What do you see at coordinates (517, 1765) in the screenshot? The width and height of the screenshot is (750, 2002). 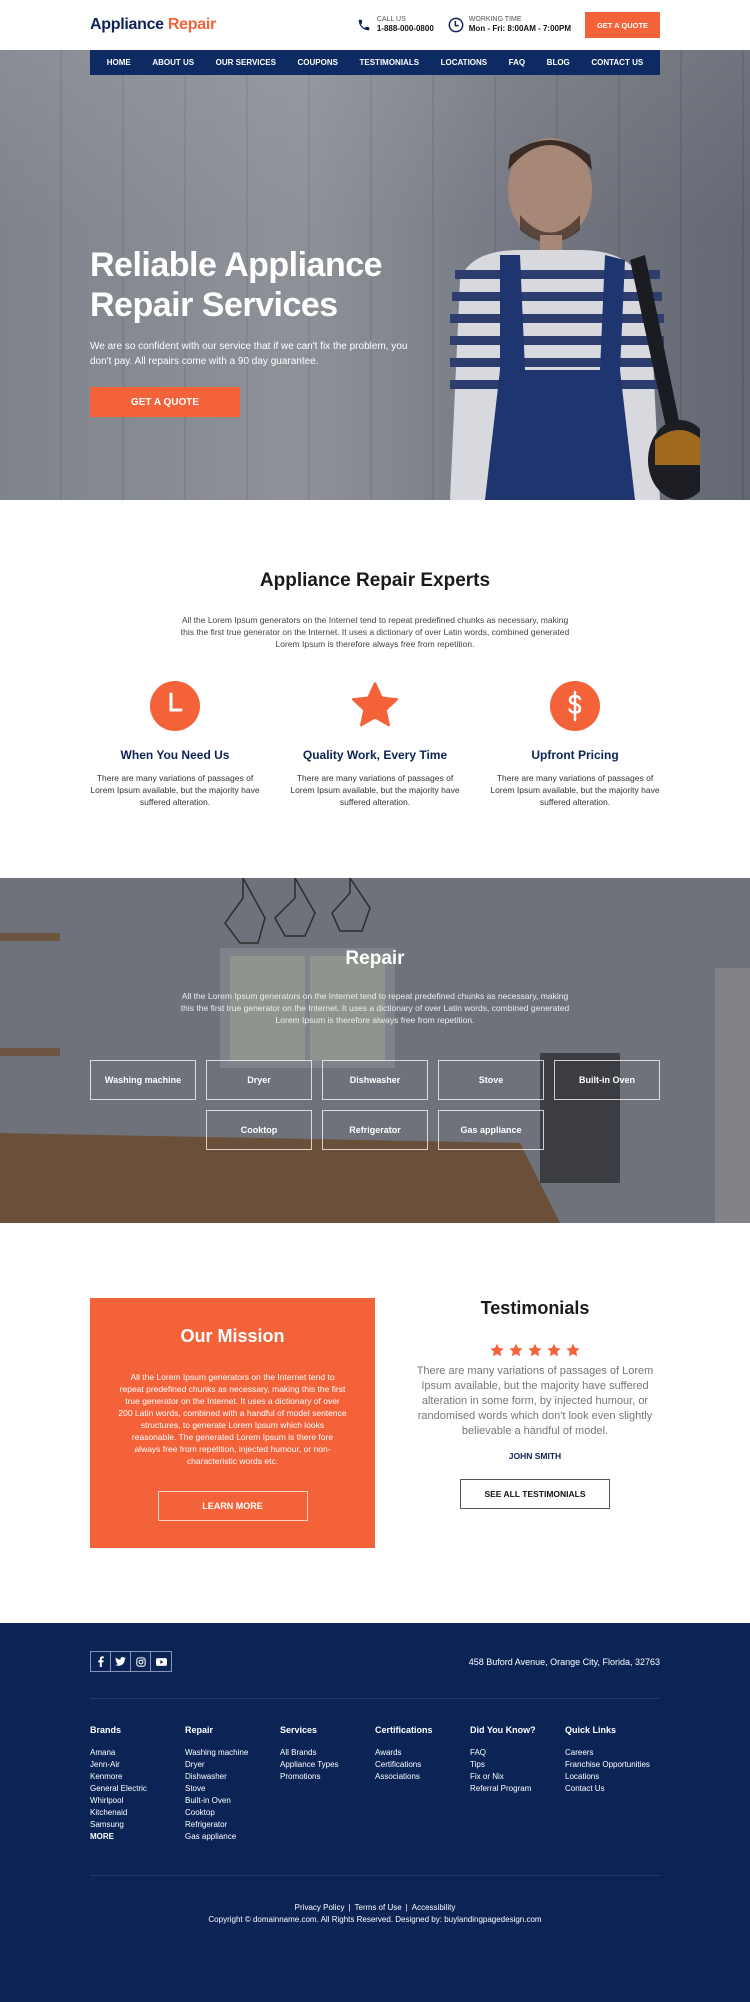 I see `footer-link: Tips` at bounding box center [517, 1765].